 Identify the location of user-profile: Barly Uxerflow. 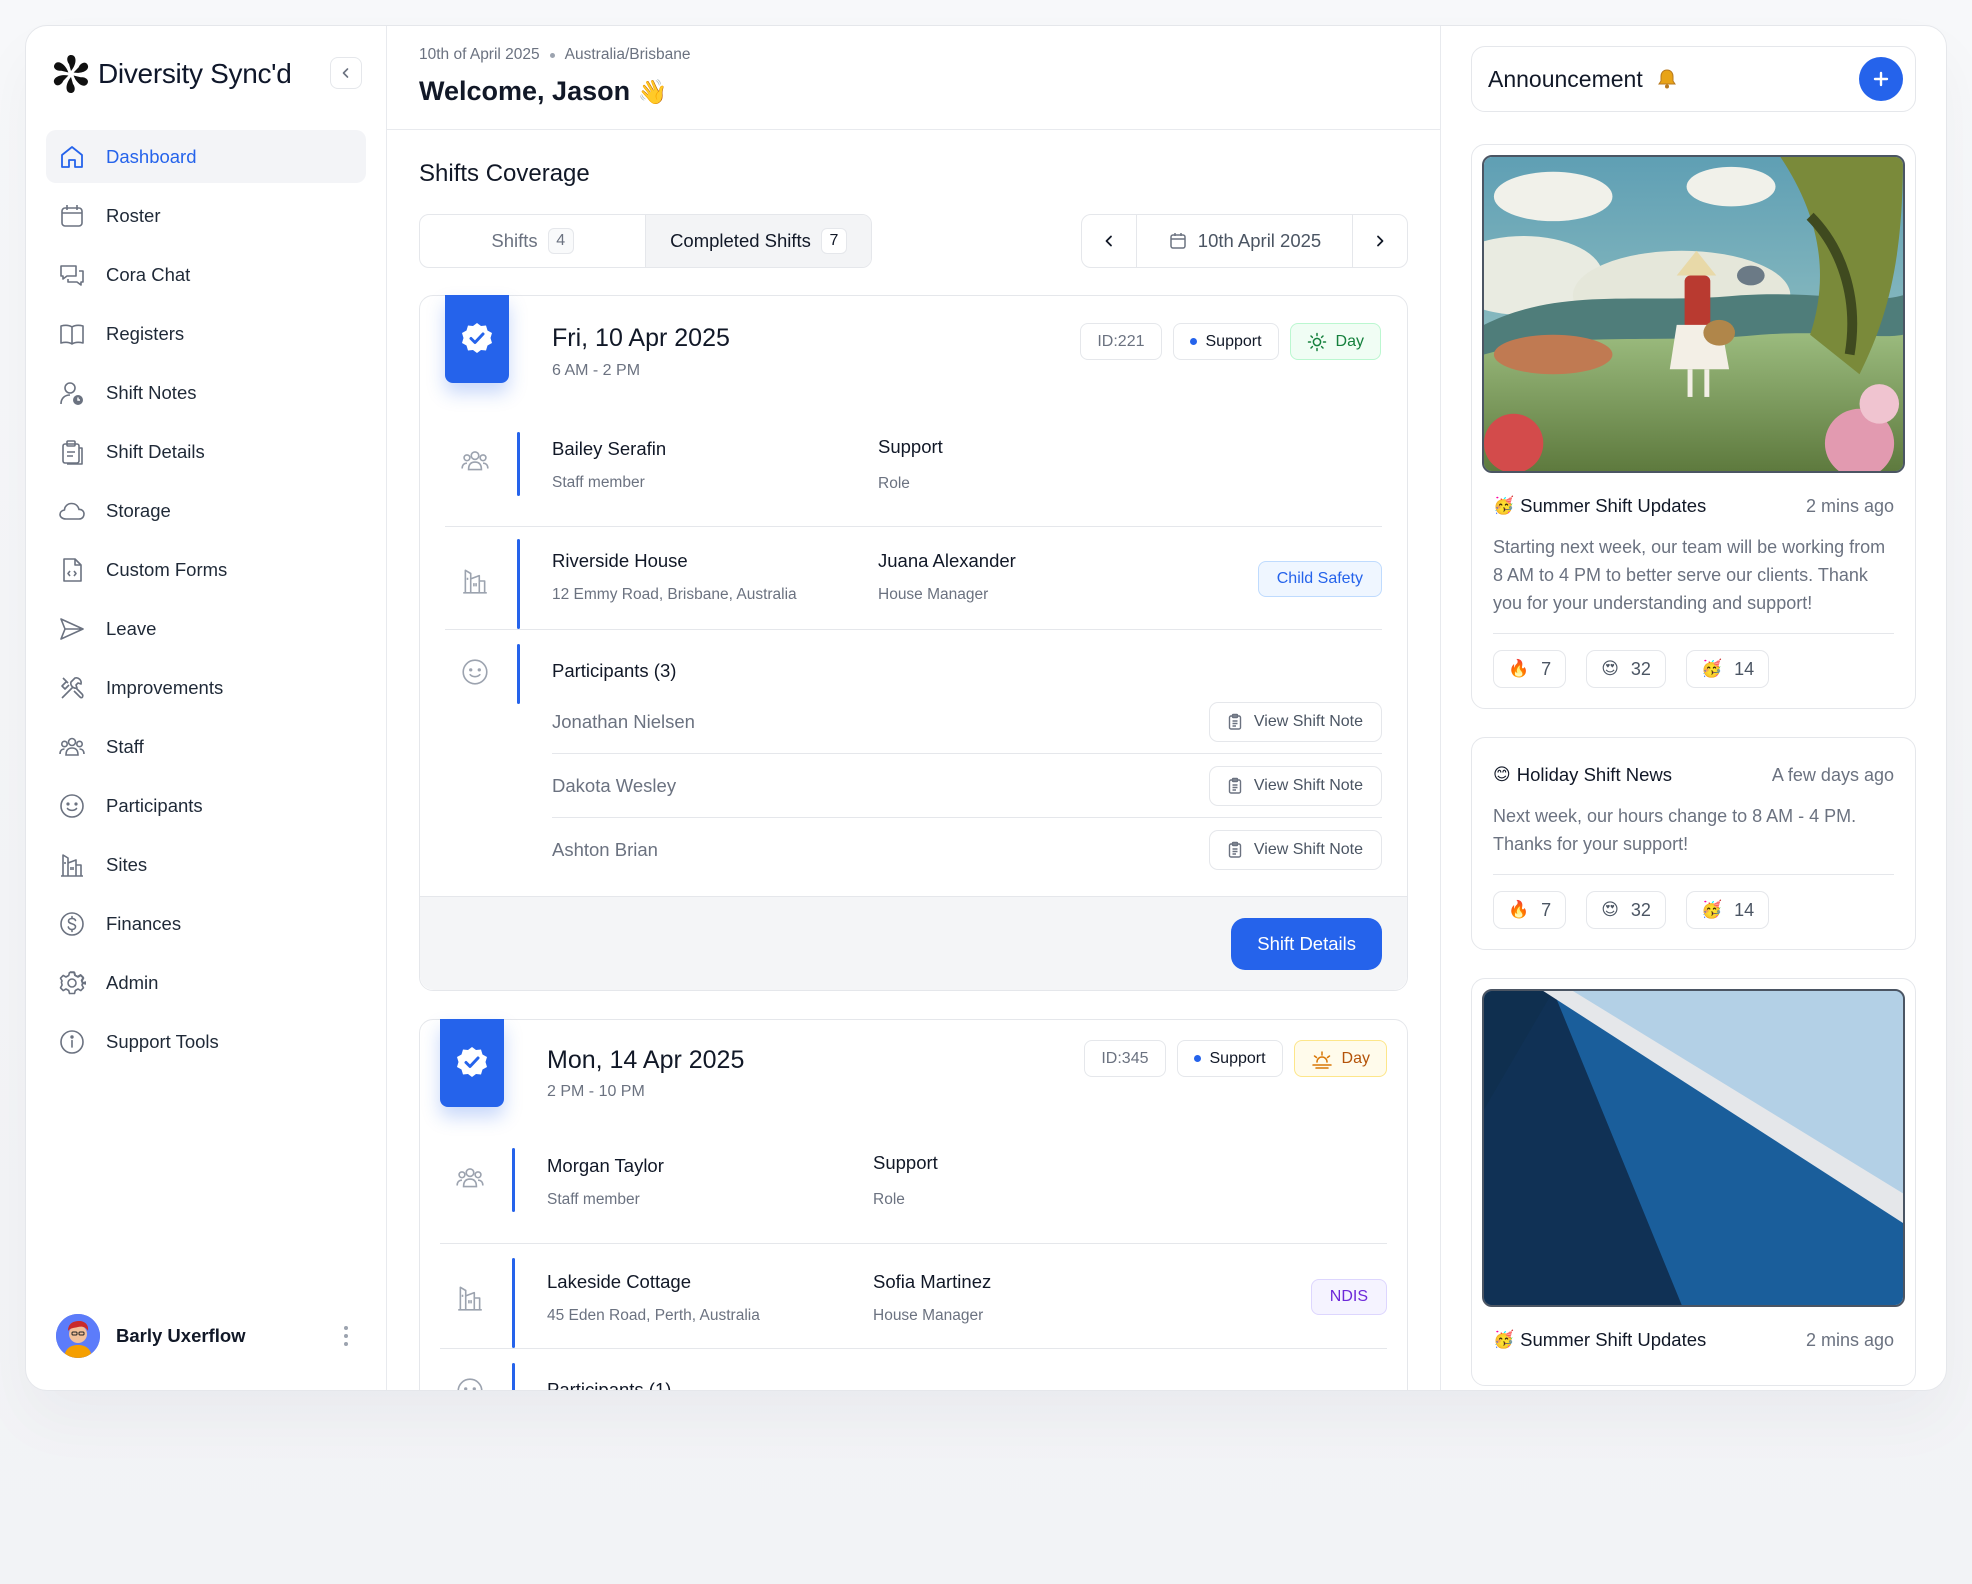
(206, 1336).